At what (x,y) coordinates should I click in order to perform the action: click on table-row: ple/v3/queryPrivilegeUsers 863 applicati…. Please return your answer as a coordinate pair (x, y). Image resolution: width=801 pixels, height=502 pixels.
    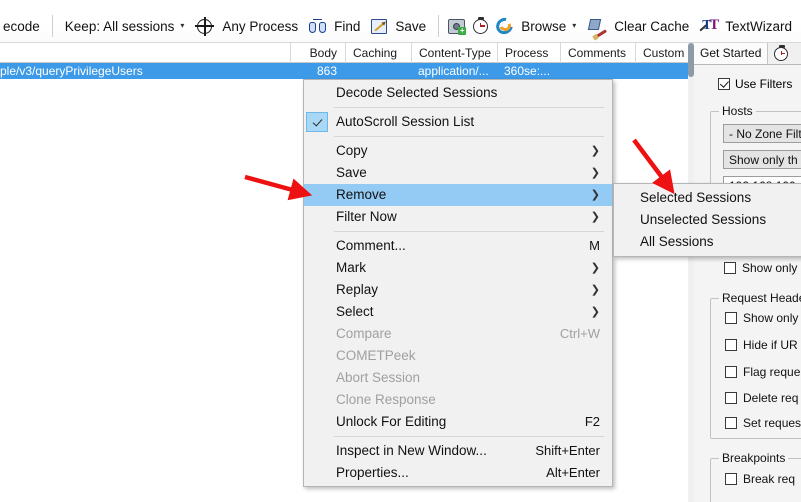
    Looking at the image, I should click on (347, 71).